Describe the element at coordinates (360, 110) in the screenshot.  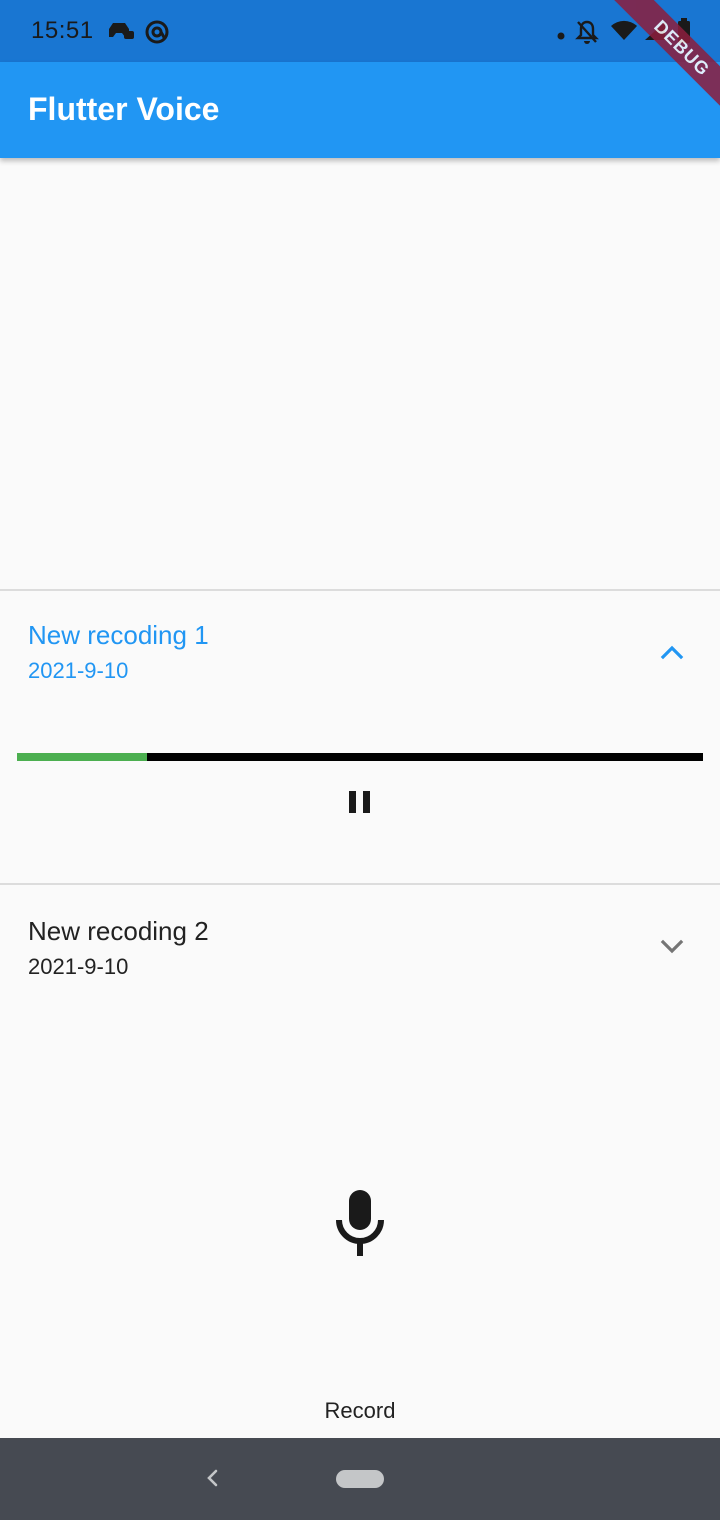
I see `app-bar: Flutter Voice` at that location.